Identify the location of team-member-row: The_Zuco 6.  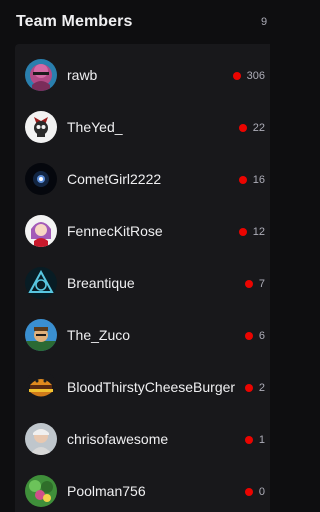
(142, 334).